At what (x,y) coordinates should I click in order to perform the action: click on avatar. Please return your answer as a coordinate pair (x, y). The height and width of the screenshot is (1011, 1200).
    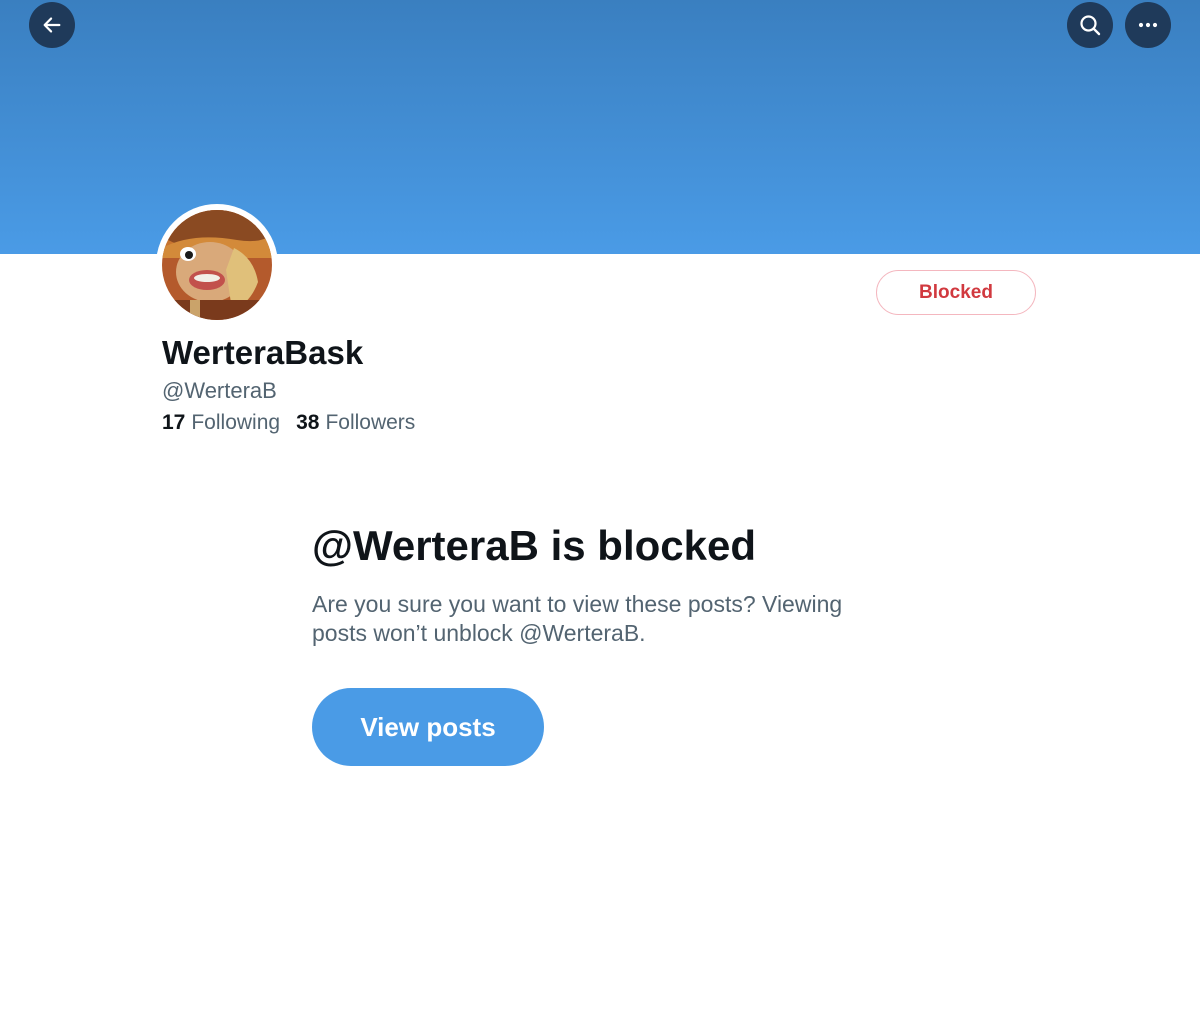
    Looking at the image, I should click on (217, 265).